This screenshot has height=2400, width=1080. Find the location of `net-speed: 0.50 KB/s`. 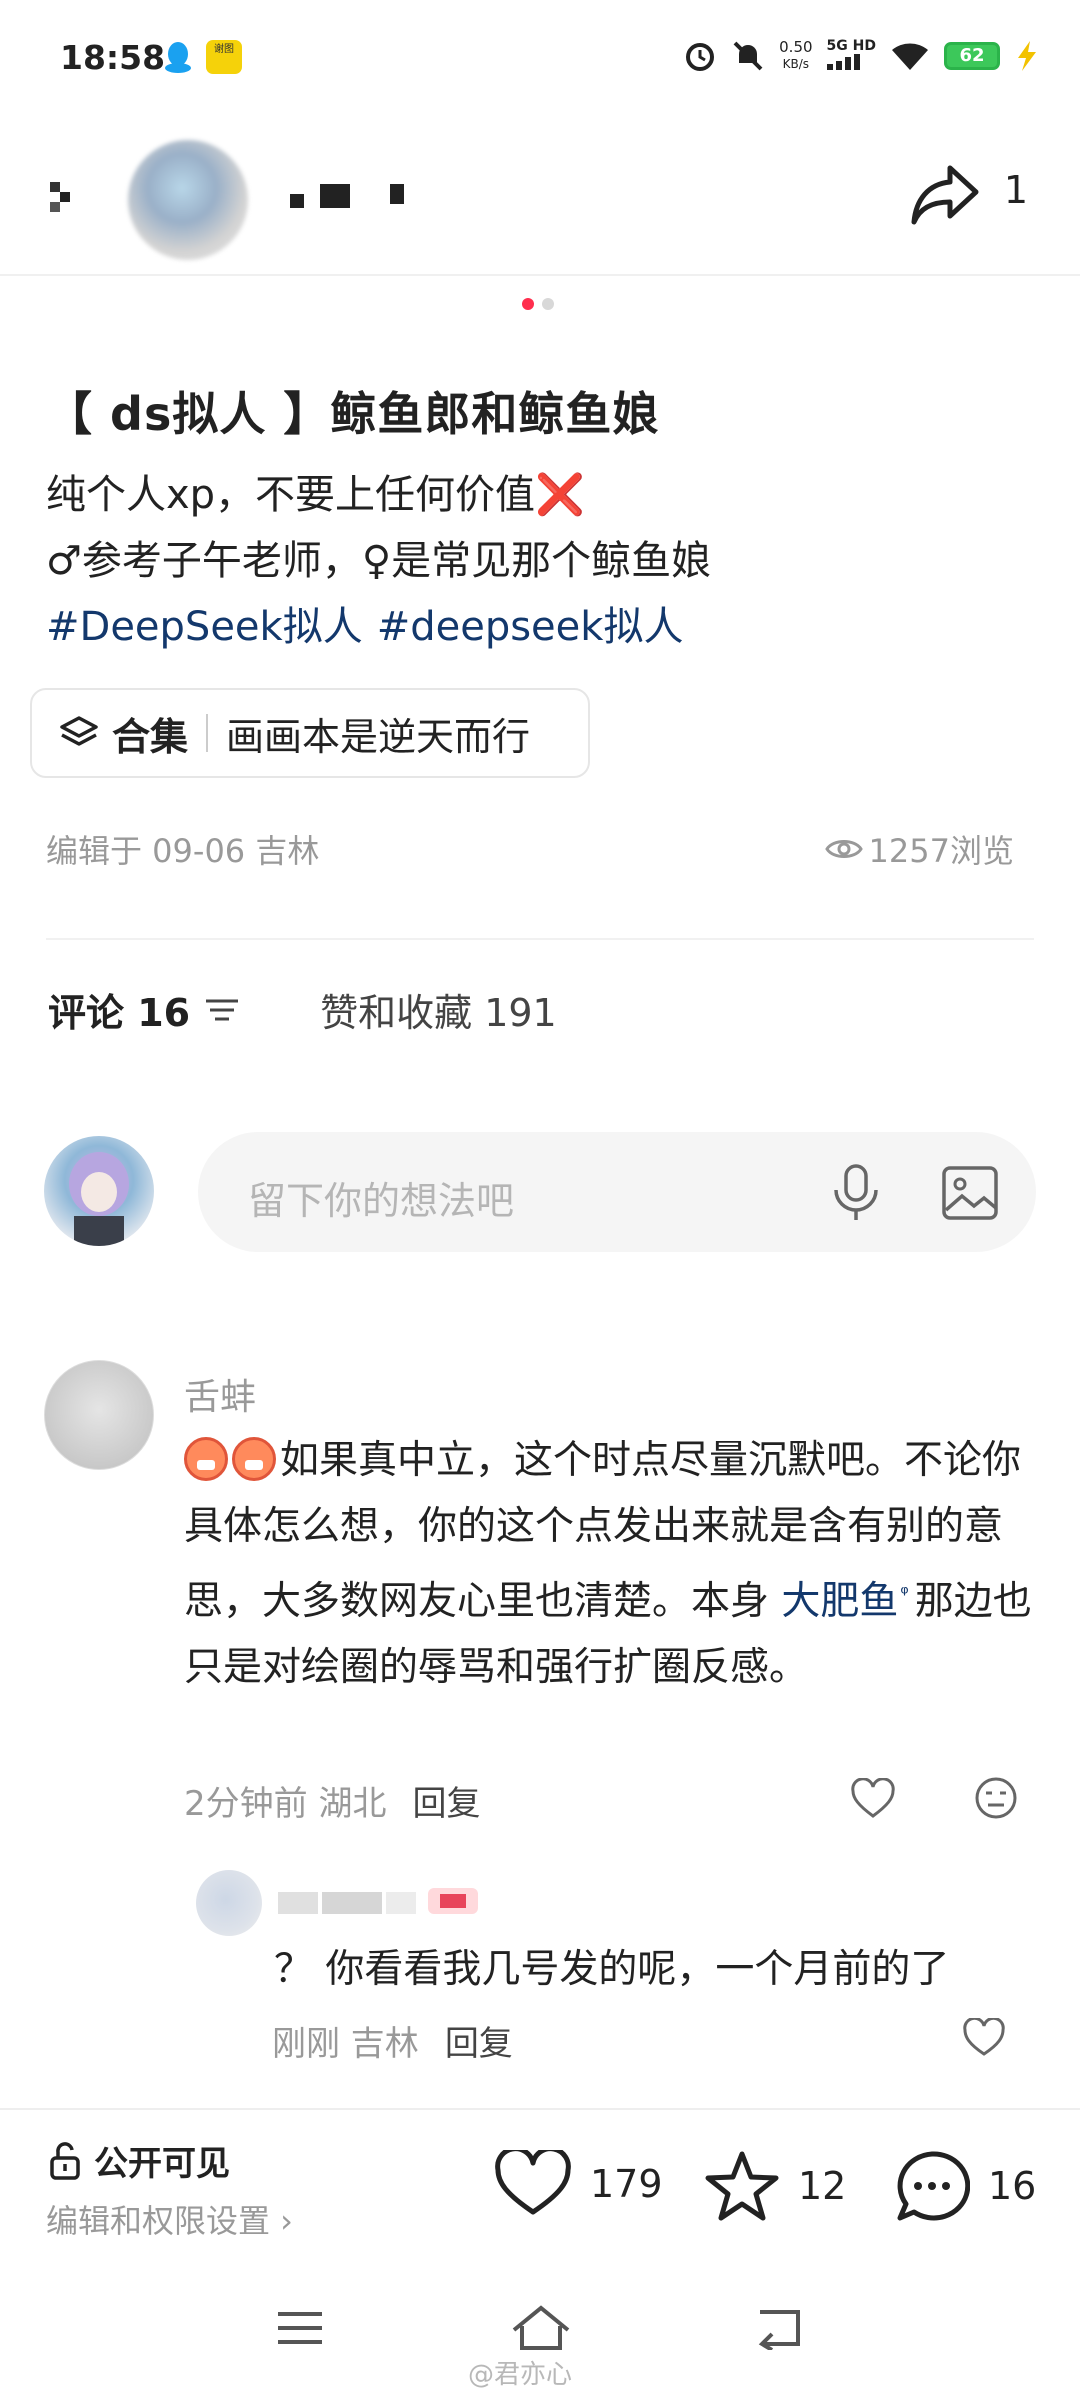

net-speed: 0.50 KB/s is located at coordinates (796, 55).